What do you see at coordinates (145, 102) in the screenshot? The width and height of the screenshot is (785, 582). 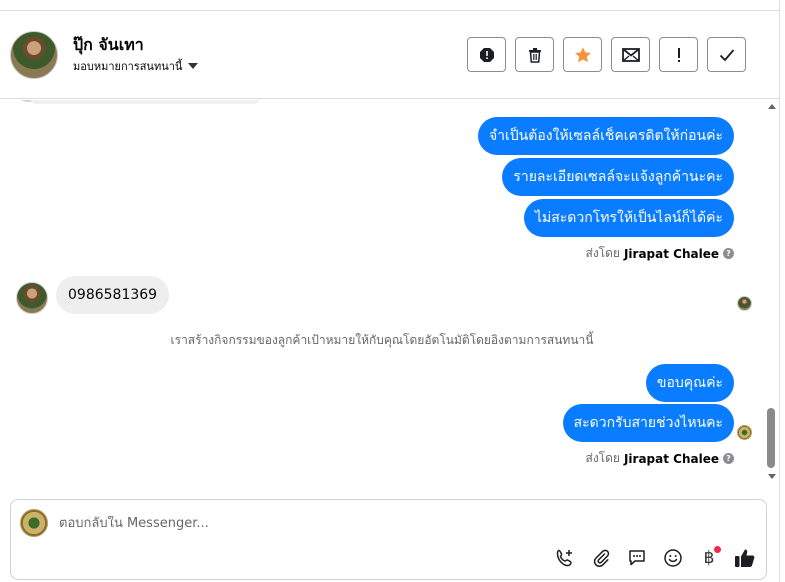 I see `message-bubble-incoming` at bounding box center [145, 102].